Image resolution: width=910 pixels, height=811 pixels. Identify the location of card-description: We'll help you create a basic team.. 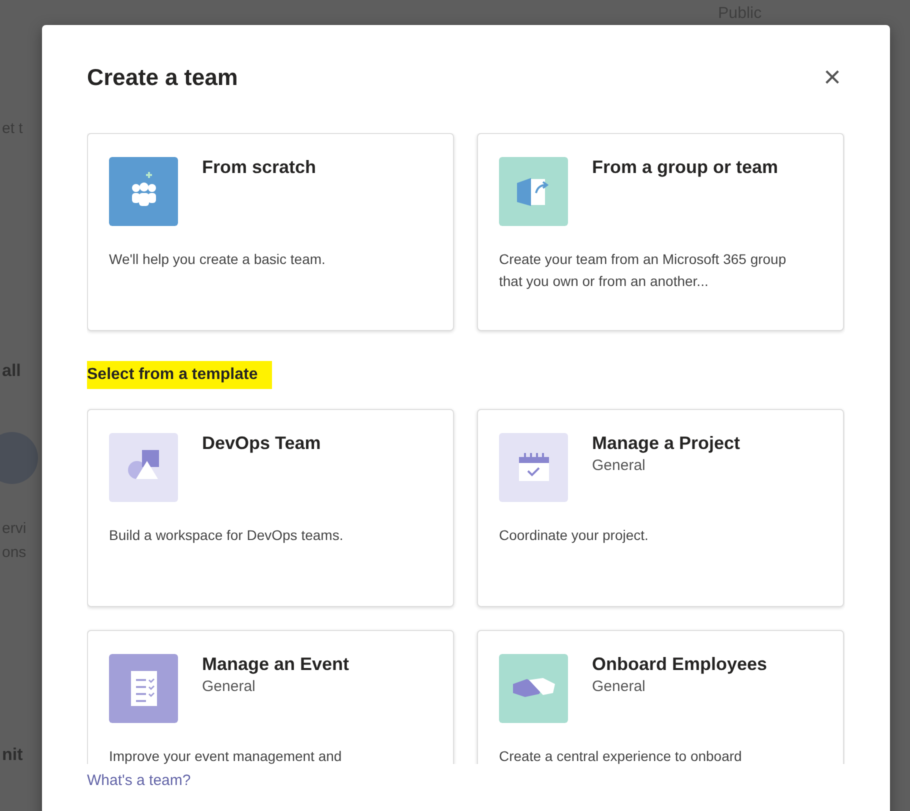
(217, 259).